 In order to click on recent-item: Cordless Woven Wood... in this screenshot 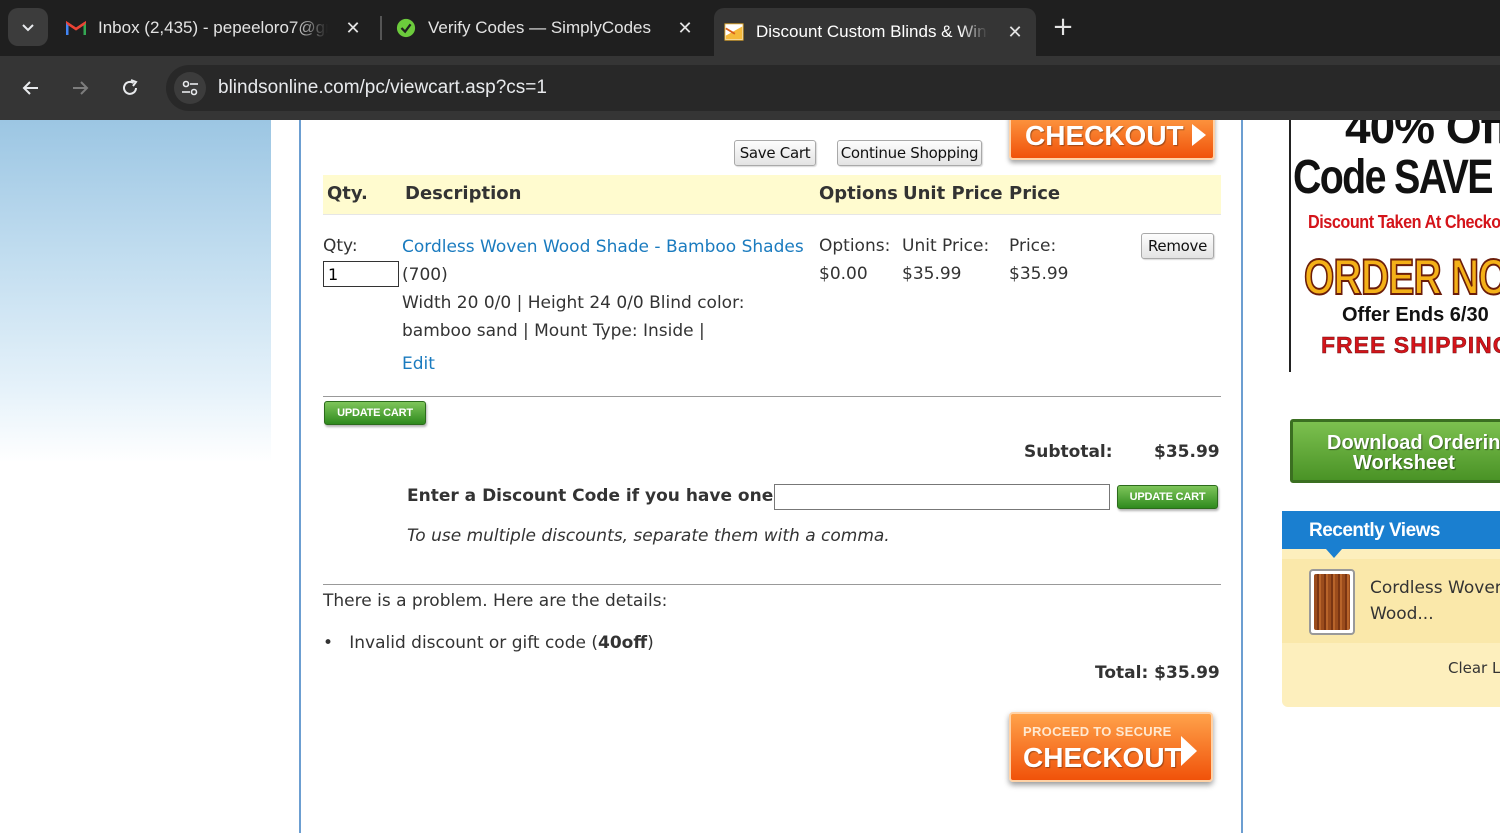, I will do `click(1391, 601)`.